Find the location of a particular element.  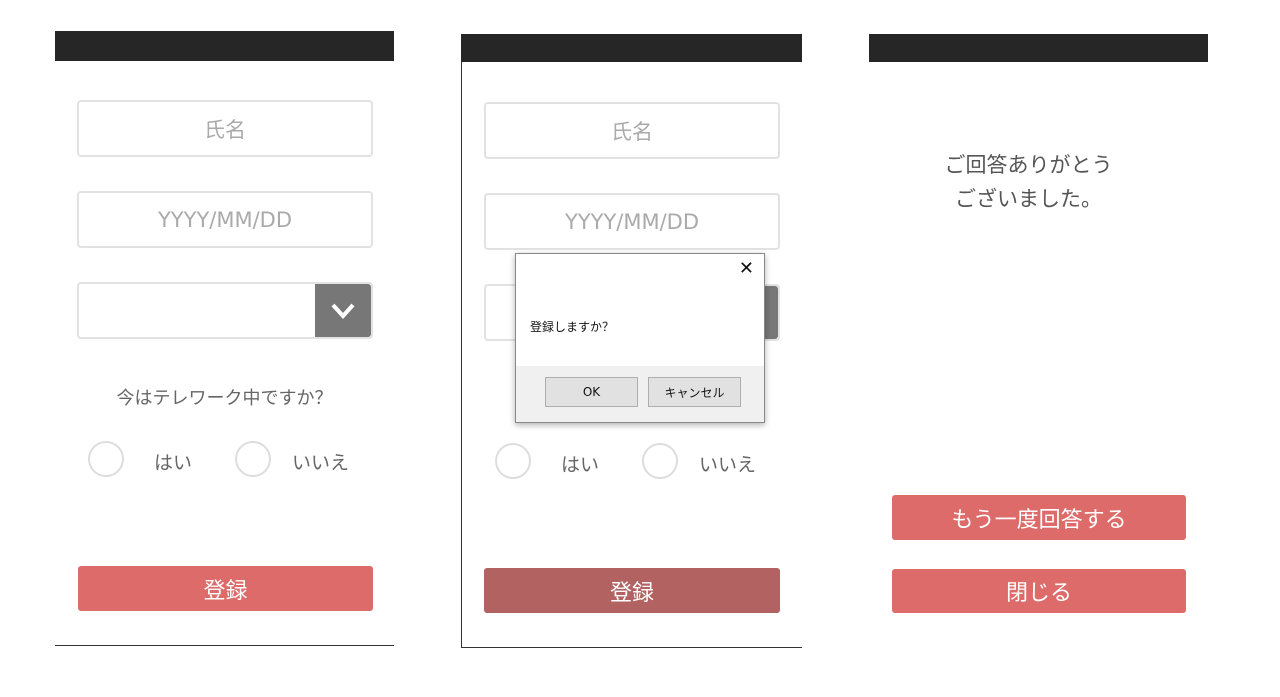

dialog-footer: OK キャンセル is located at coordinates (640, 394).